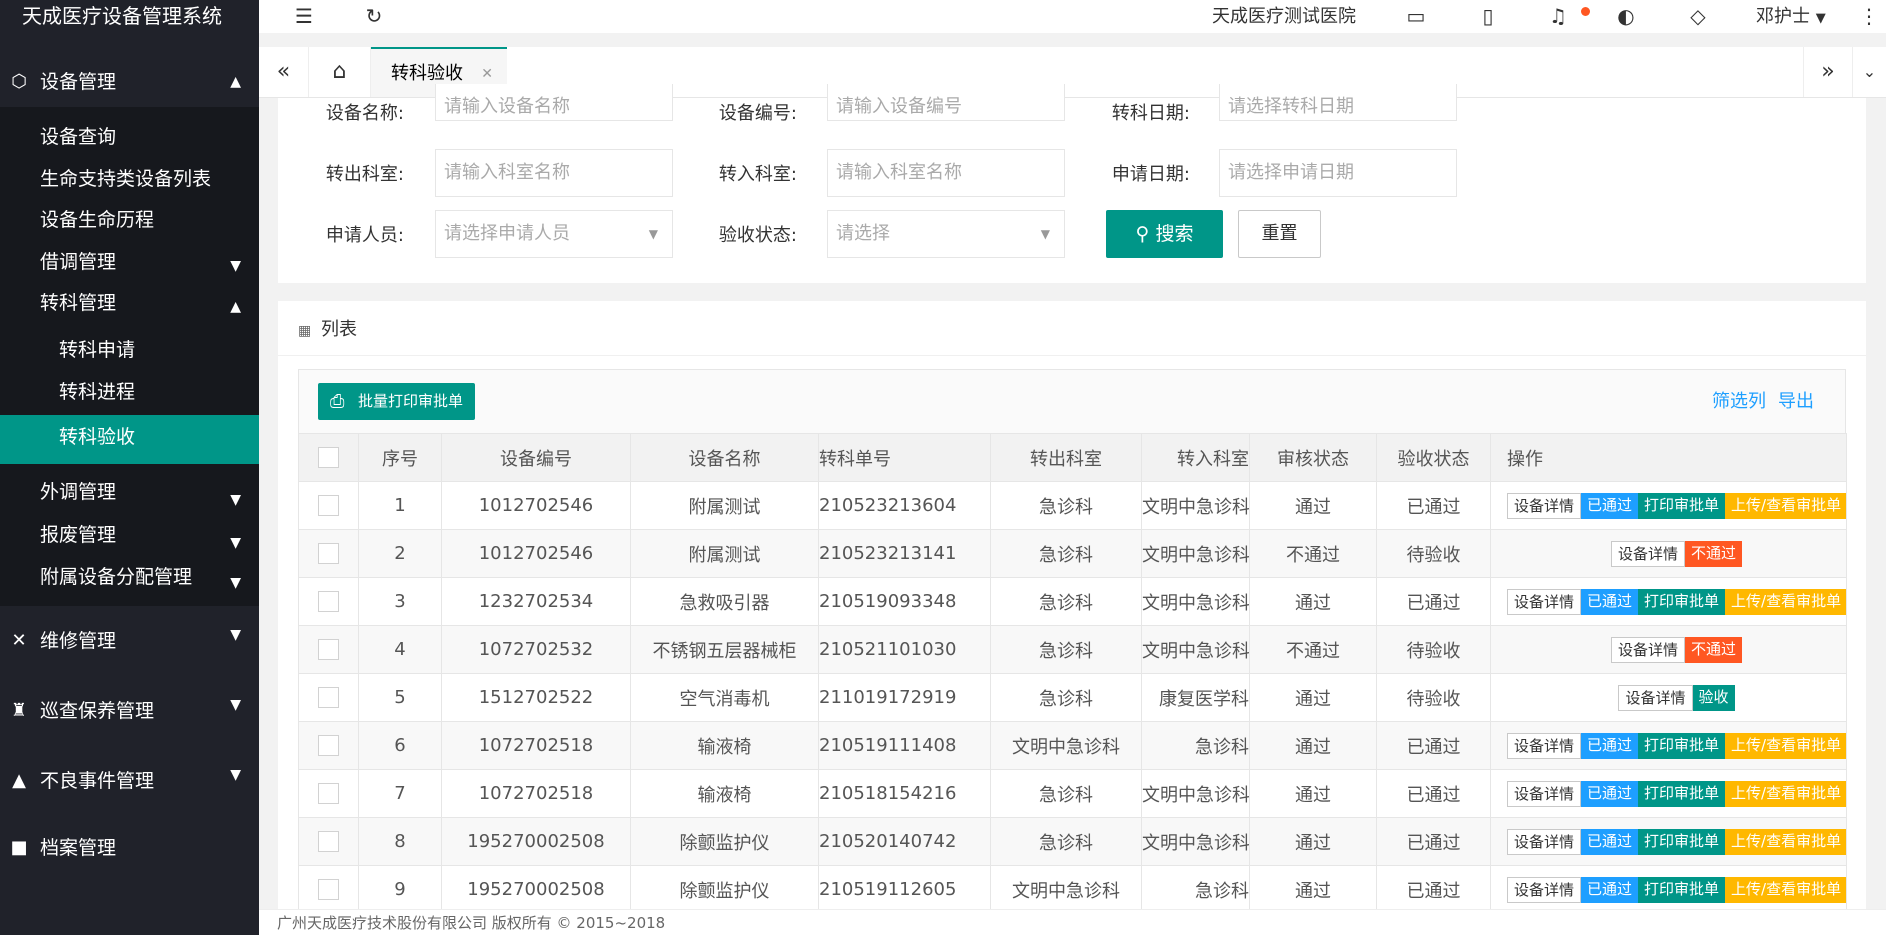  What do you see at coordinates (129, 137) in the screenshot?
I see `sidebar-item-query: 设备查询` at bounding box center [129, 137].